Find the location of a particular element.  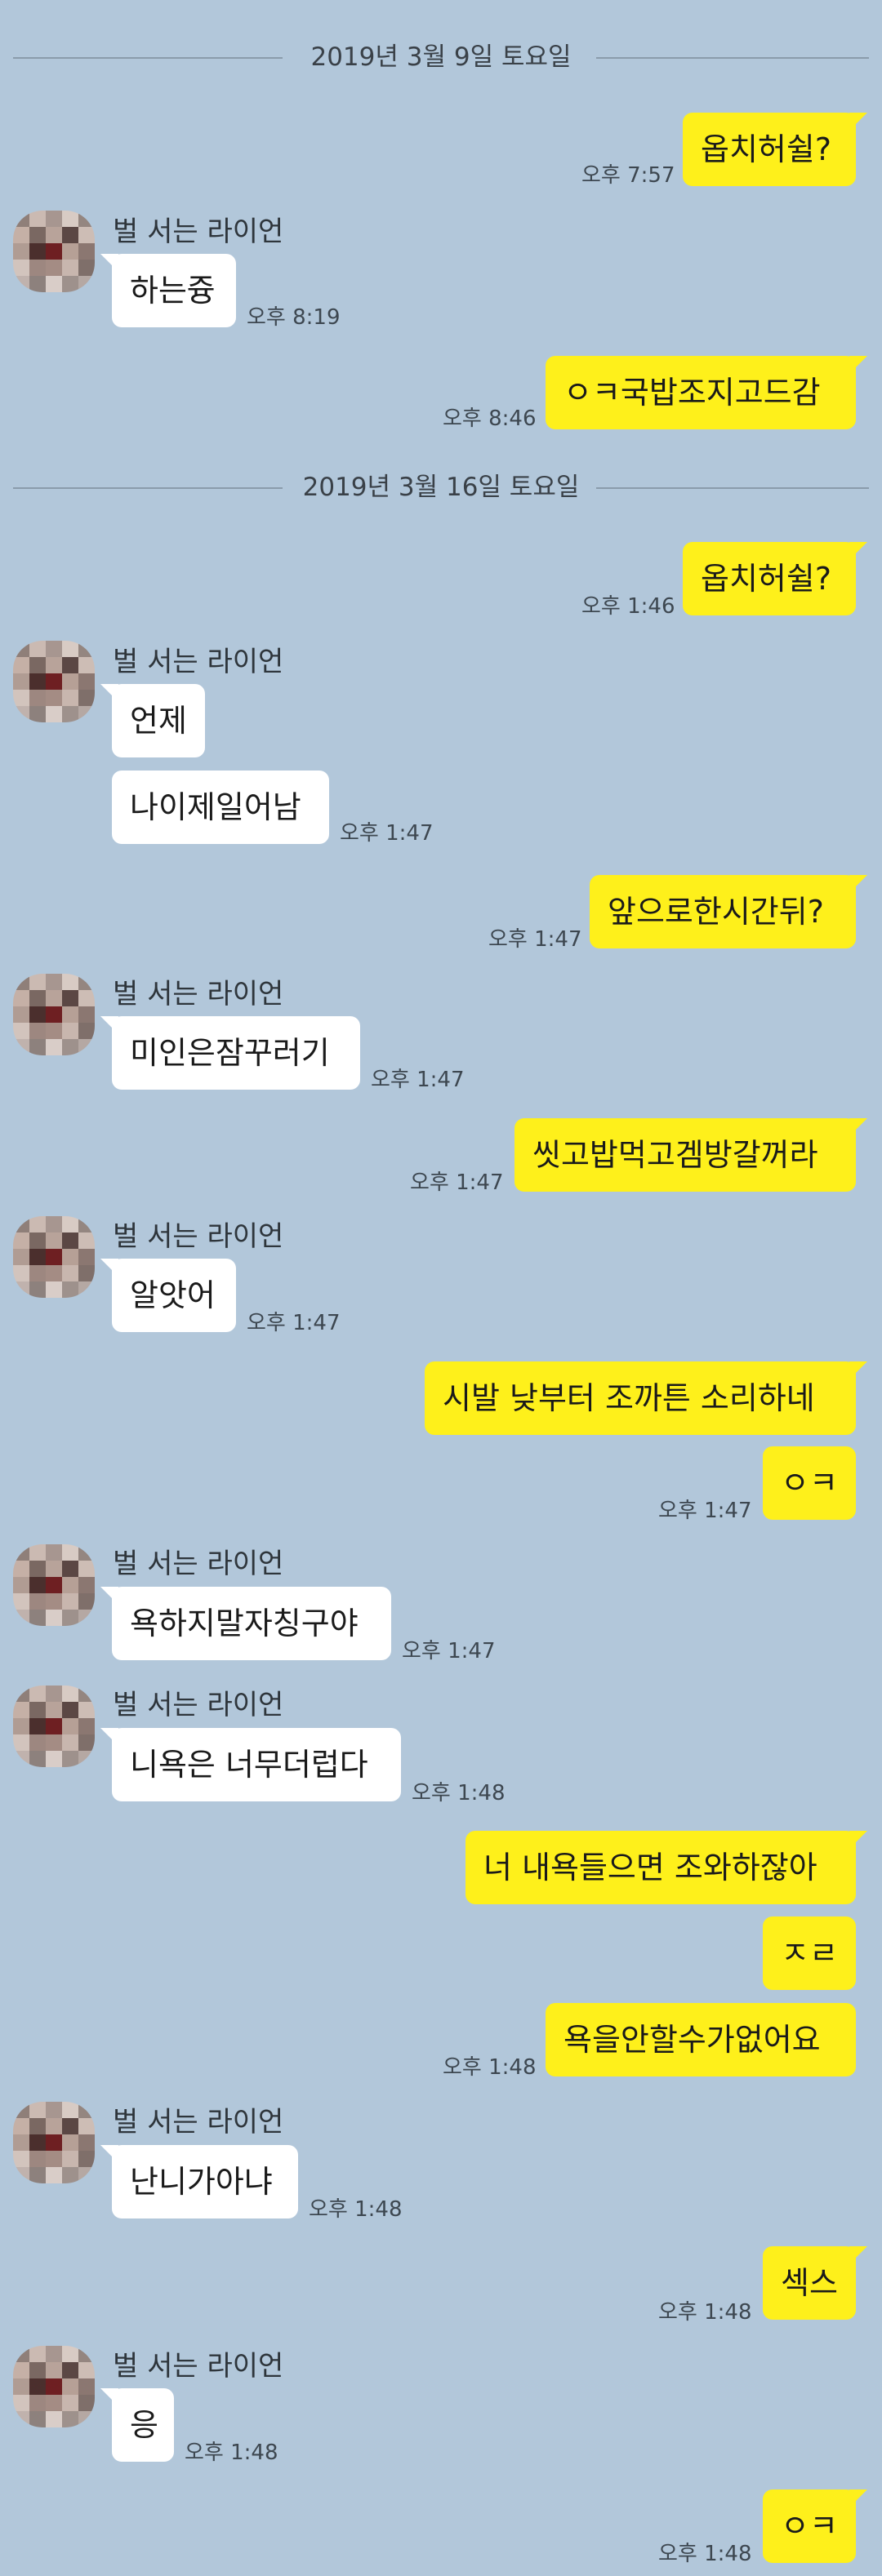

message-time: 오후 8:19 is located at coordinates (294, 317).